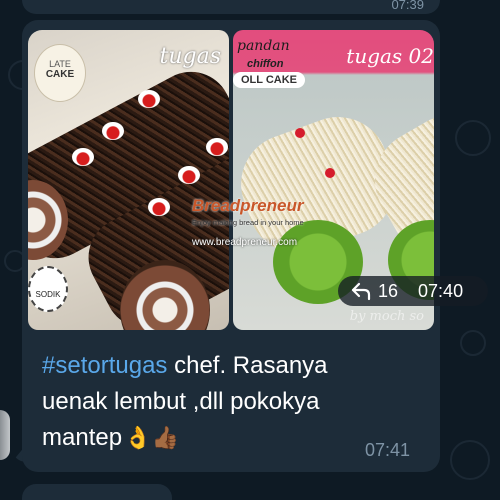 The image size is (500, 500). Describe the element at coordinates (390, 56) in the screenshot. I see `photo-caption-overlay: tugas 02` at that location.